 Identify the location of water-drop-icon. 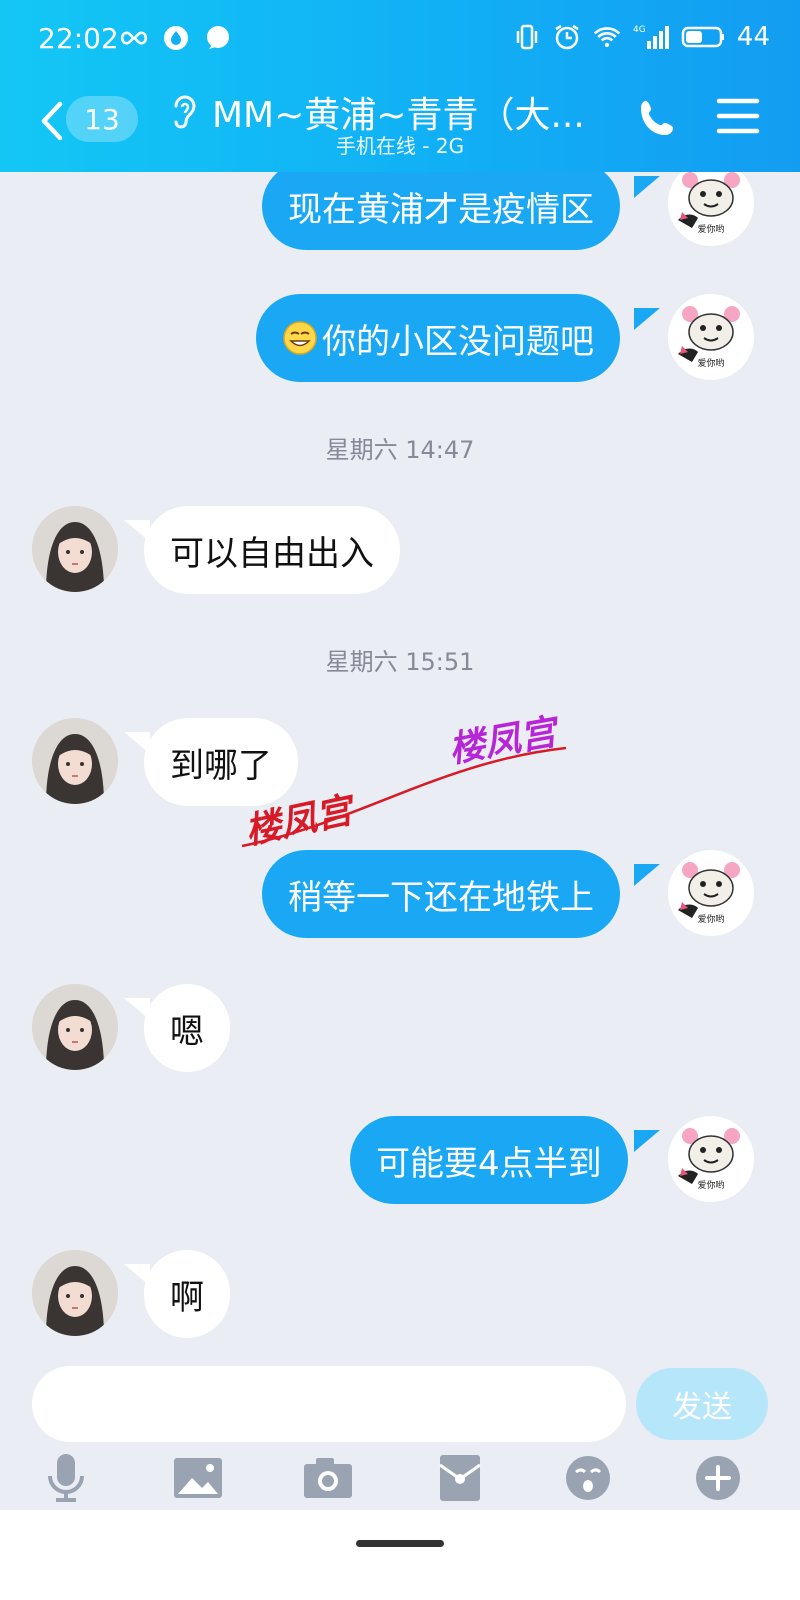
(176, 38).